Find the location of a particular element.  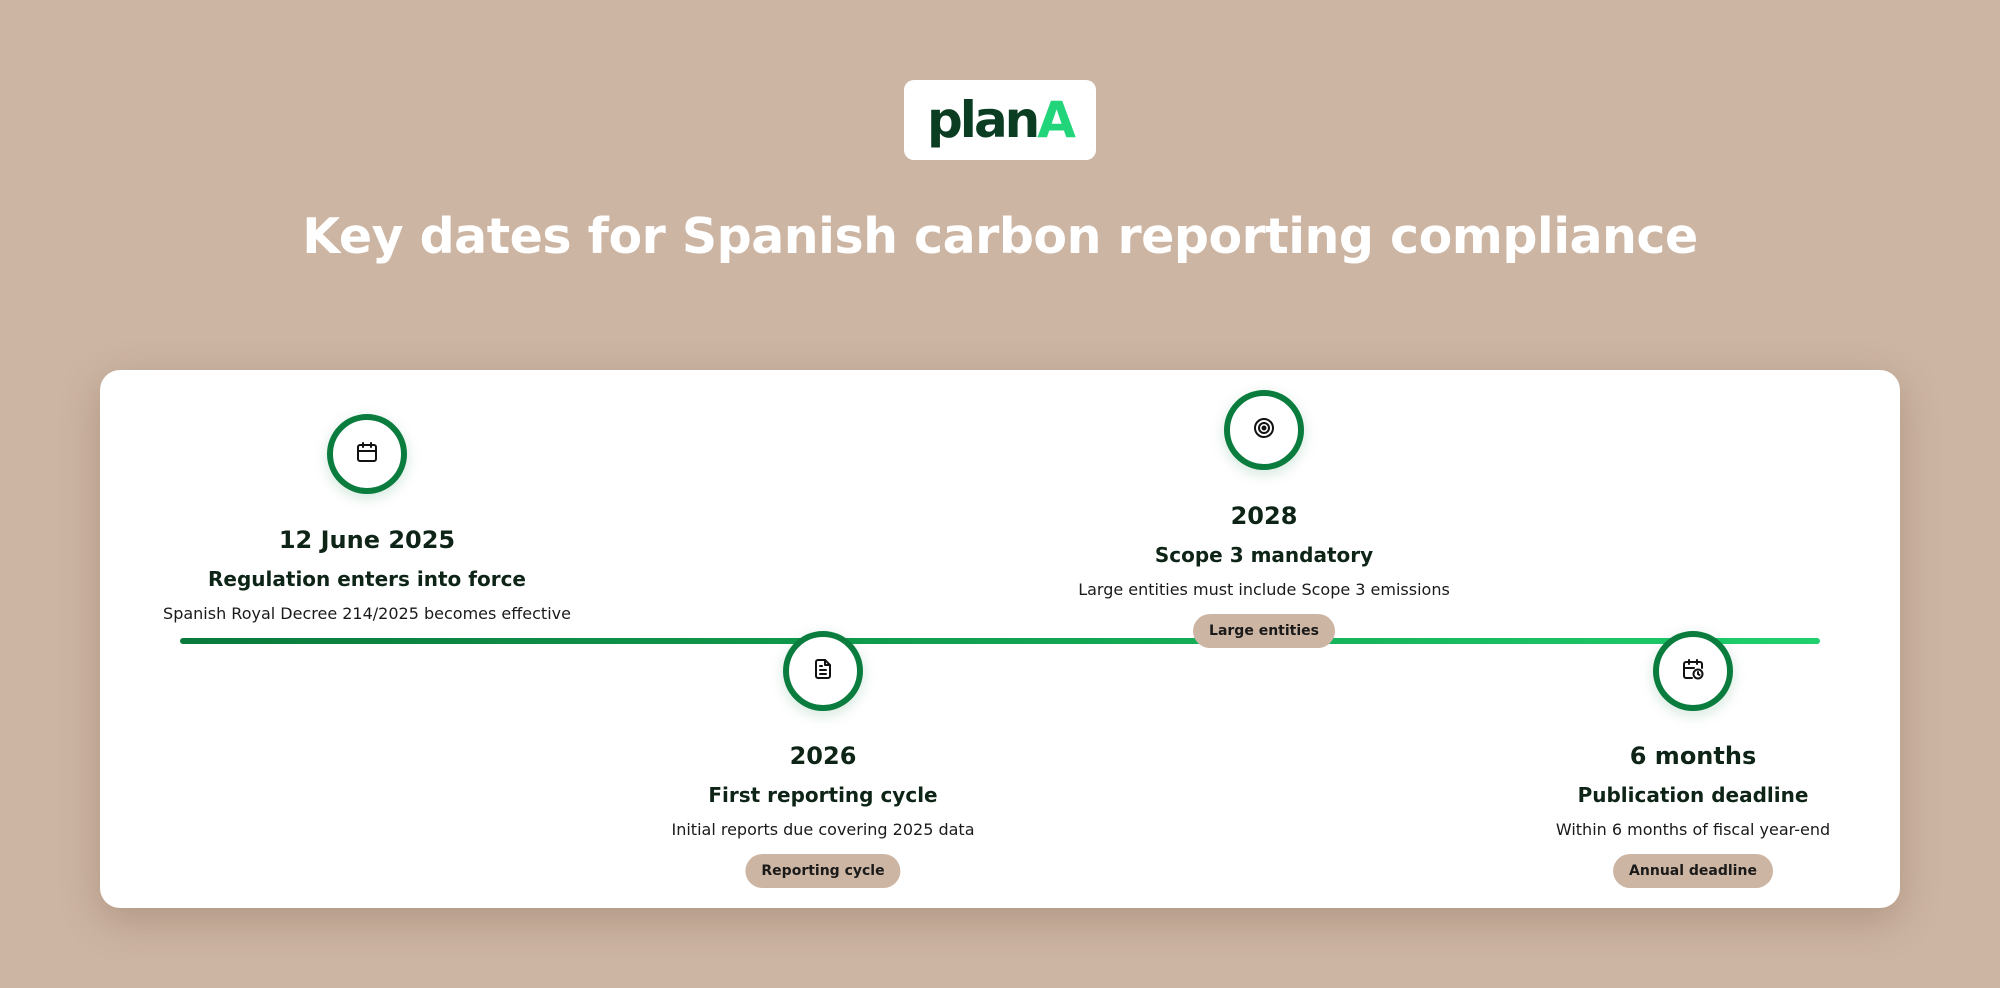

milestone-date: 2026 is located at coordinates (823, 756).